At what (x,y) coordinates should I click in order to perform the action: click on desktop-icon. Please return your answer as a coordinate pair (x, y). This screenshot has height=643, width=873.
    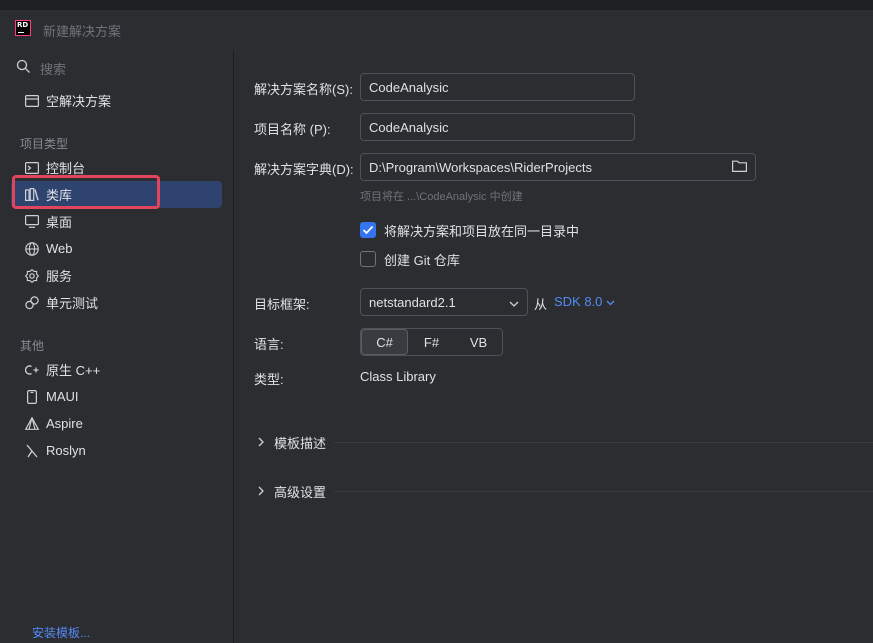
    Looking at the image, I should click on (32, 222).